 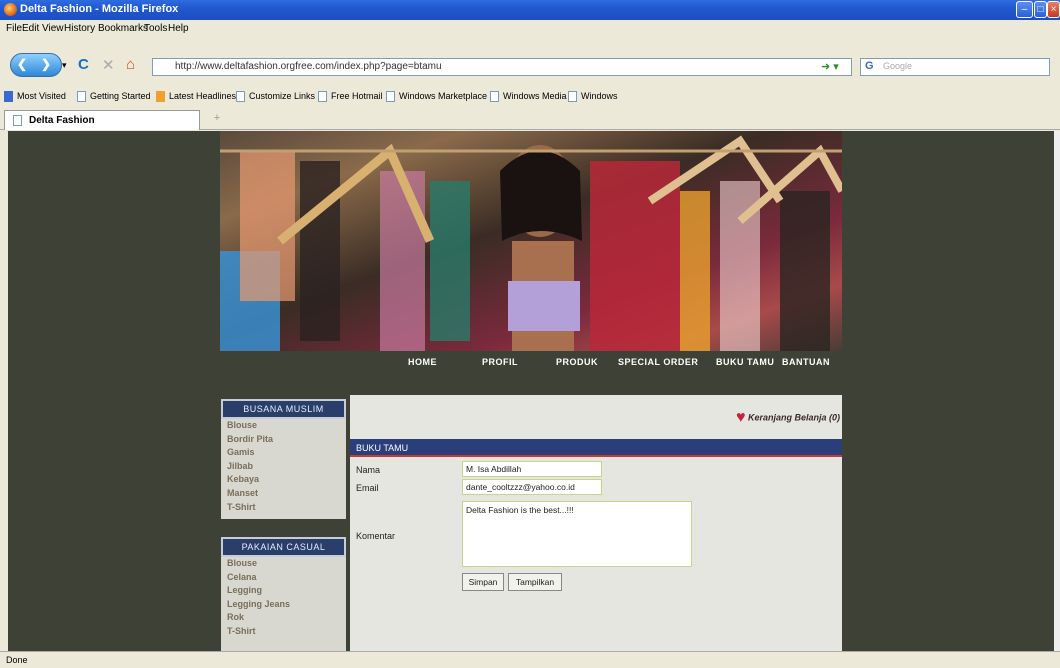 What do you see at coordinates (114, 97) in the screenshot?
I see `bookmark-getting-started: Getting Started` at bounding box center [114, 97].